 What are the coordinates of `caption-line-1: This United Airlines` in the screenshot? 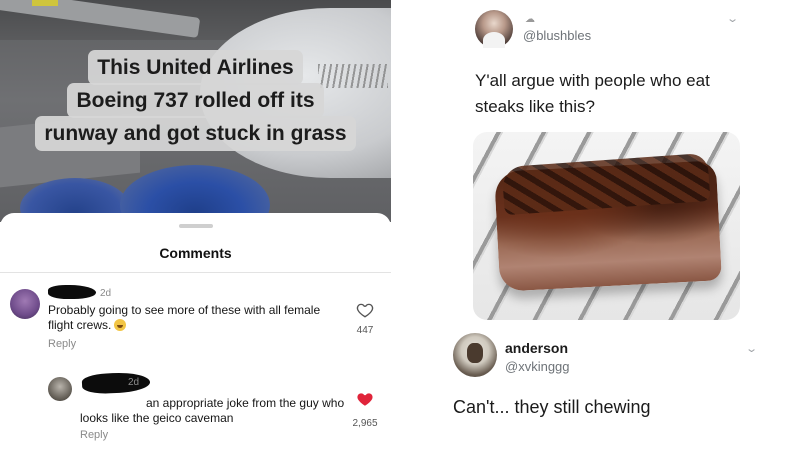 It's located at (195, 67).